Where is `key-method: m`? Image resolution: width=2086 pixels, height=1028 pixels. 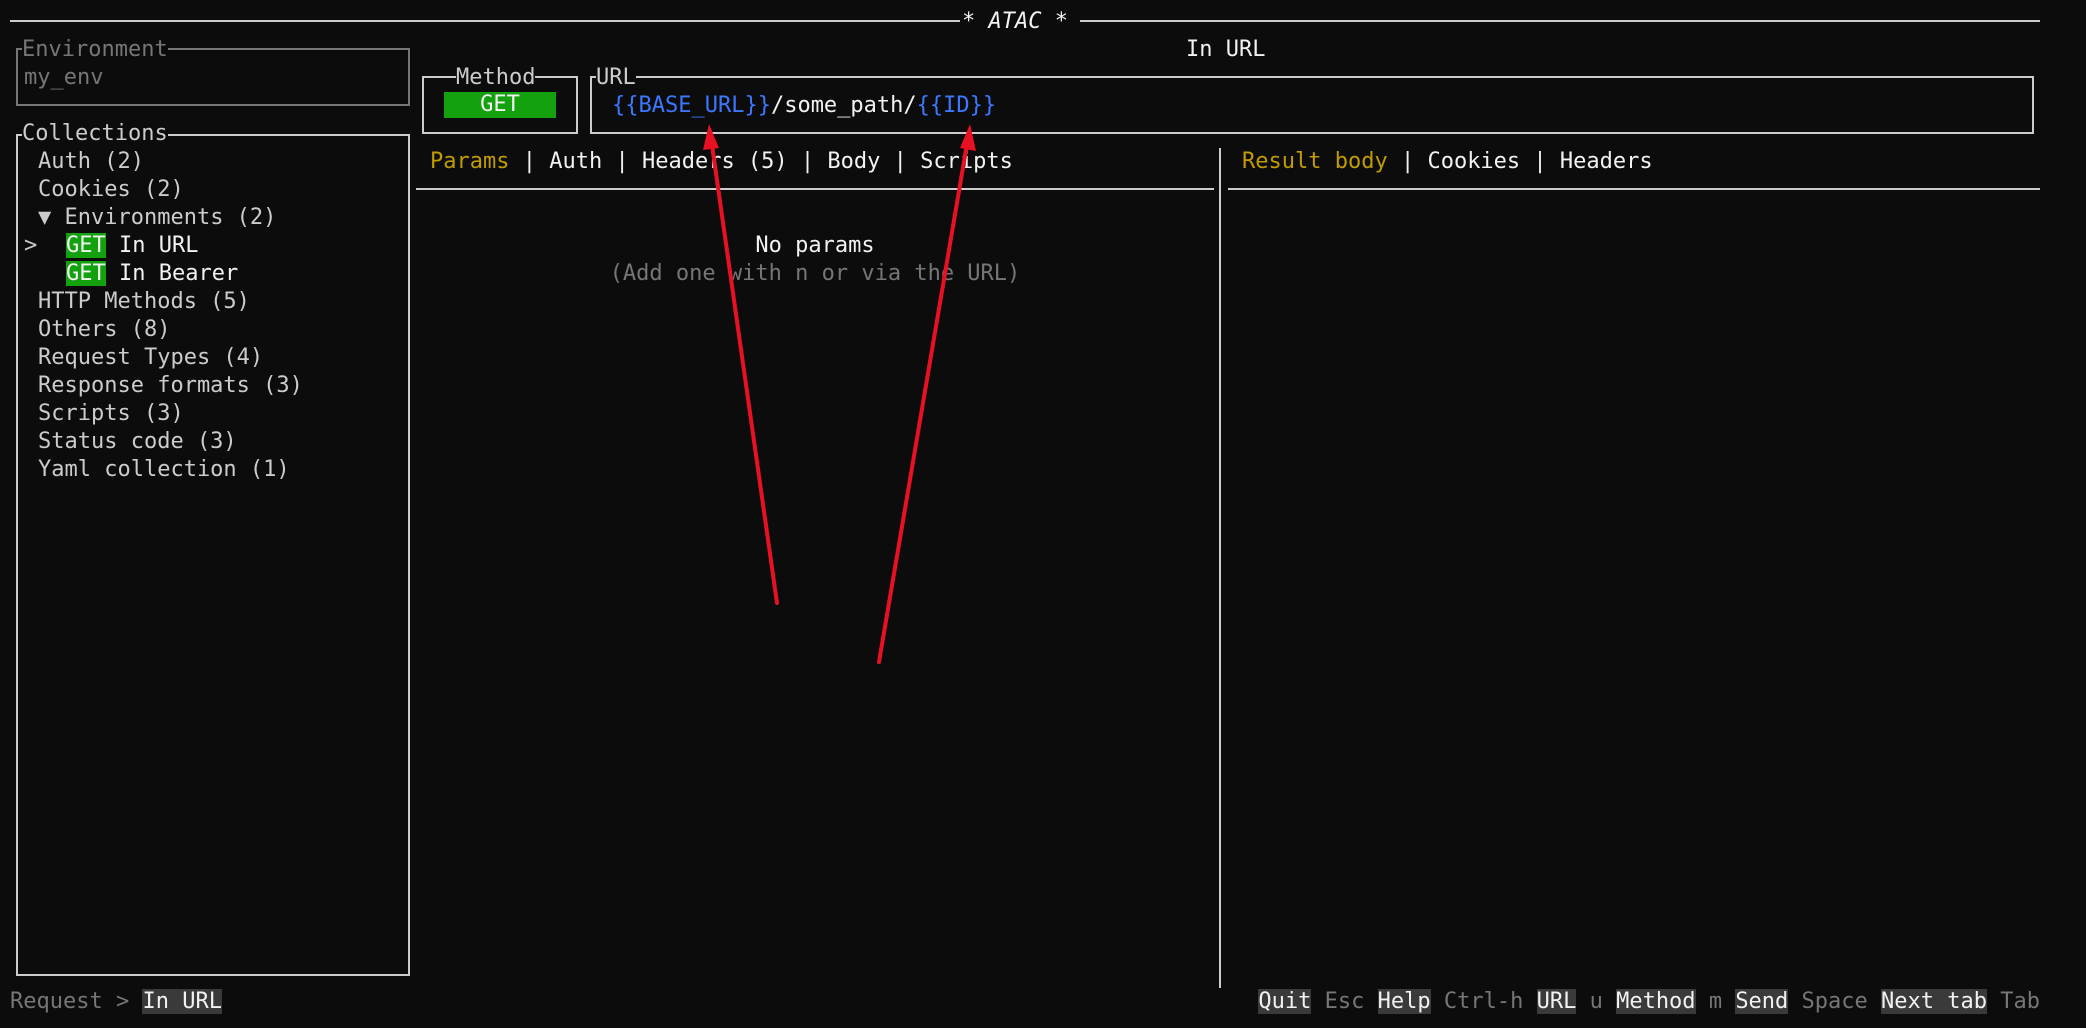
key-method: m is located at coordinates (1715, 1001).